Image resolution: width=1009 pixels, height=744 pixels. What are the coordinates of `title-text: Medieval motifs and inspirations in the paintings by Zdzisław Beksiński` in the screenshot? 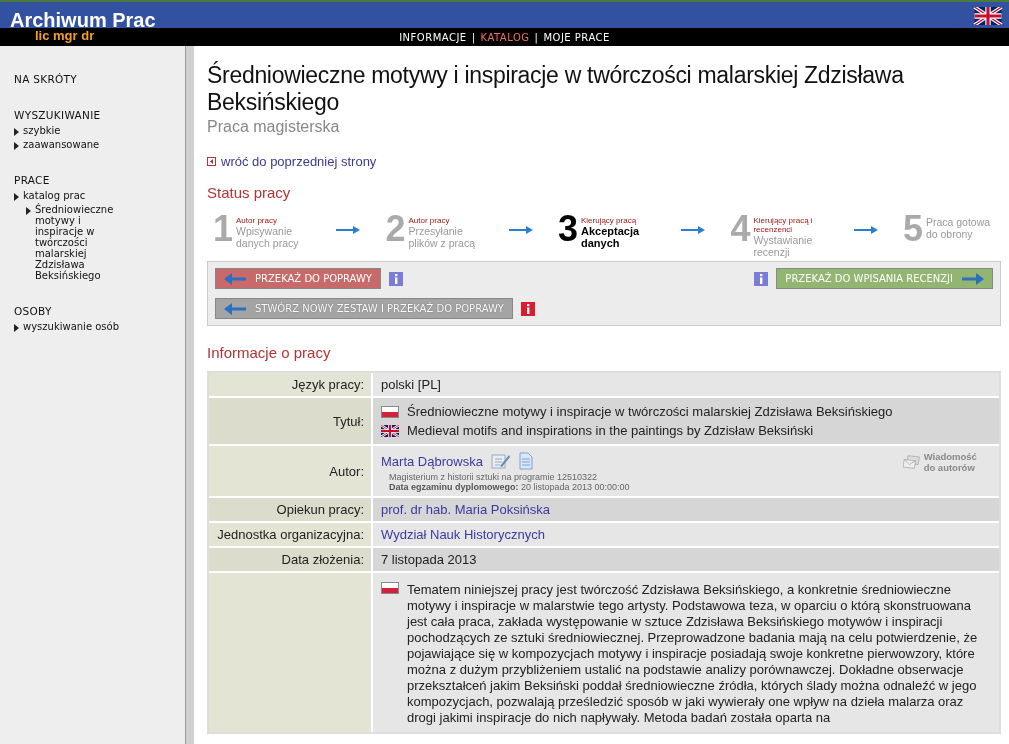 It's located at (610, 430).